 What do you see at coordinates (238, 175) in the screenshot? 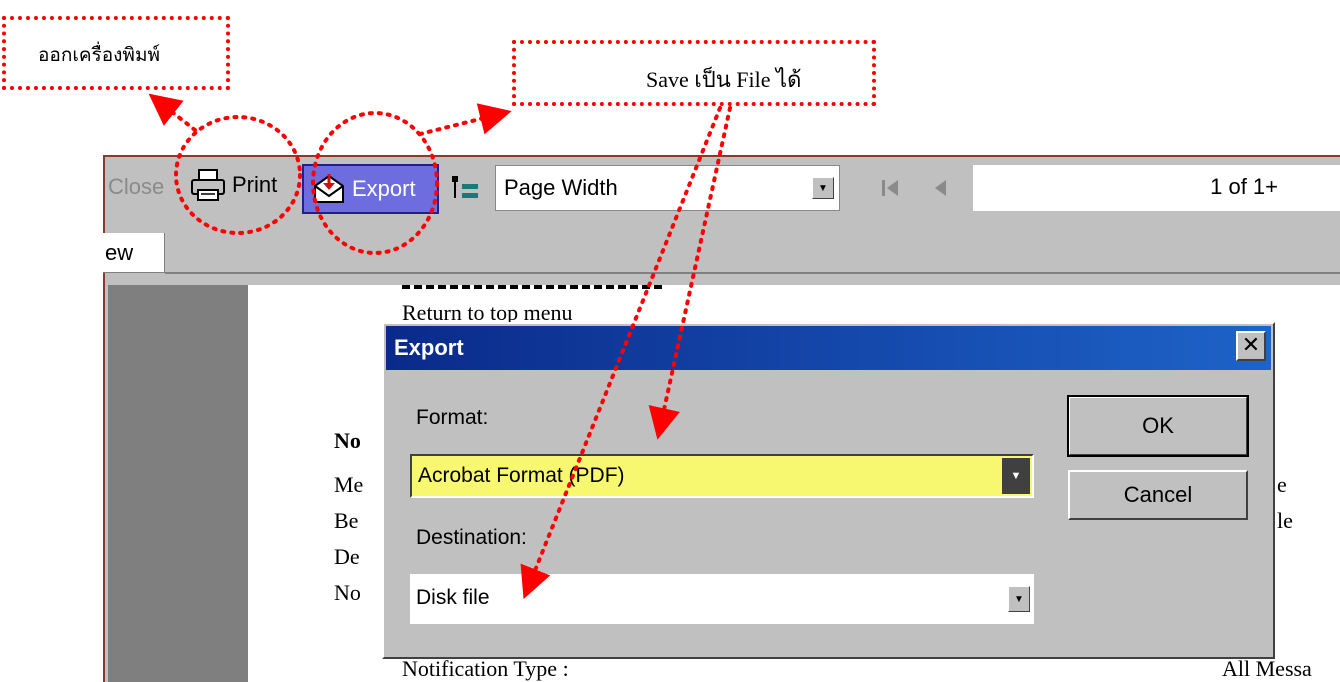
I see `print-highlight-circle` at bounding box center [238, 175].